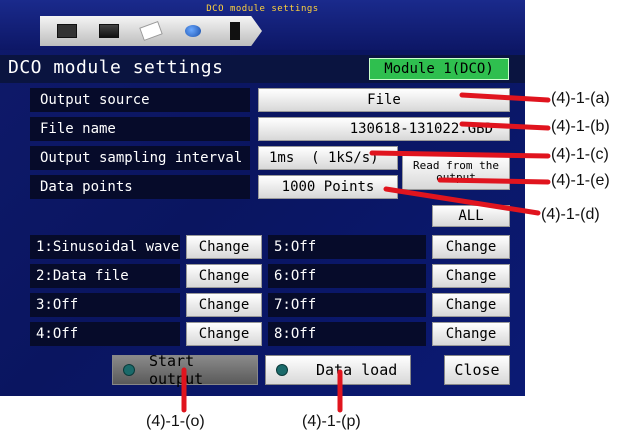 Image resolution: width=630 pixels, height=432 pixels. Describe the element at coordinates (580, 180) in the screenshot. I see `callout-e: (4)-1-(e)` at that location.